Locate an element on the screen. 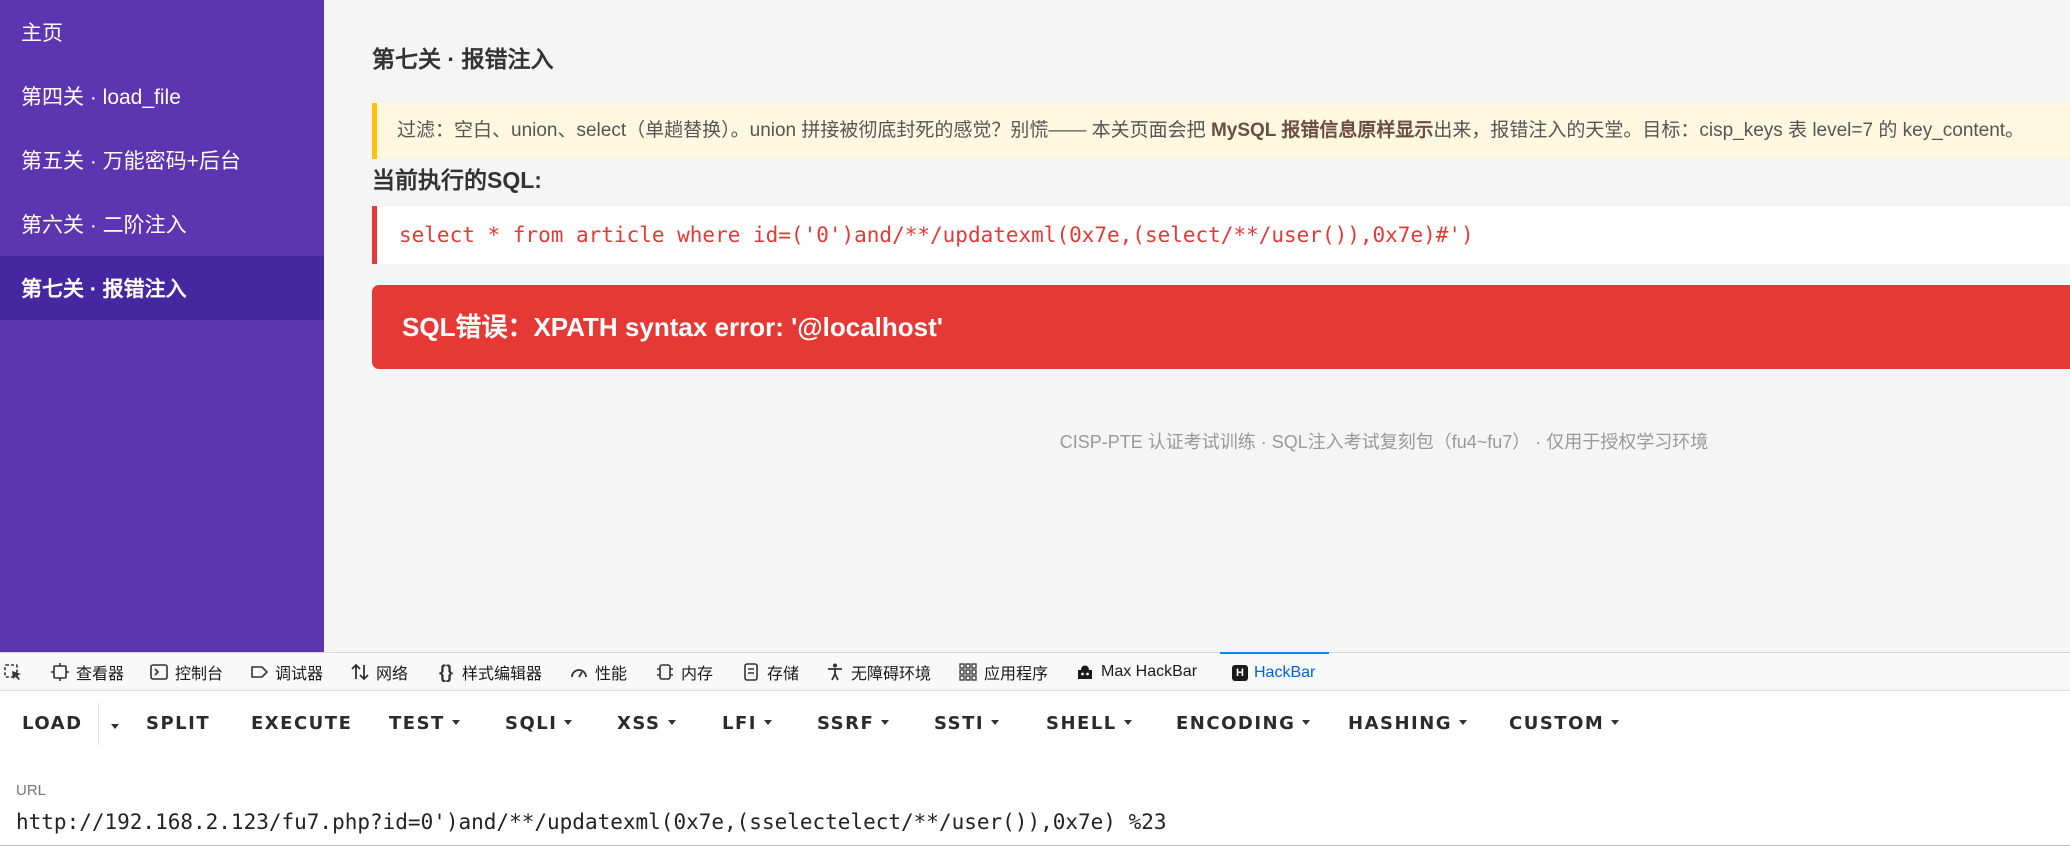 The image size is (2070, 849). hashing-menu-label: HASHING is located at coordinates (1400, 723).